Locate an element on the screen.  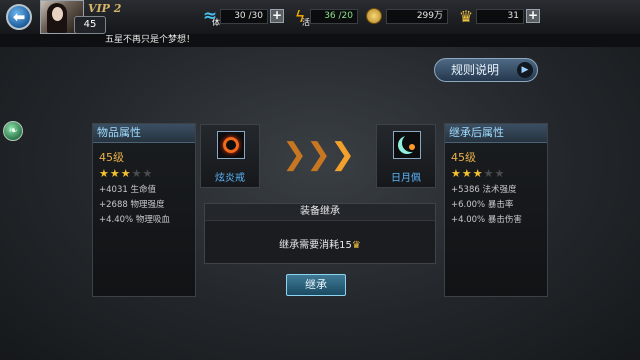
target-item-name: 日月佩 is located at coordinates (406, 178).